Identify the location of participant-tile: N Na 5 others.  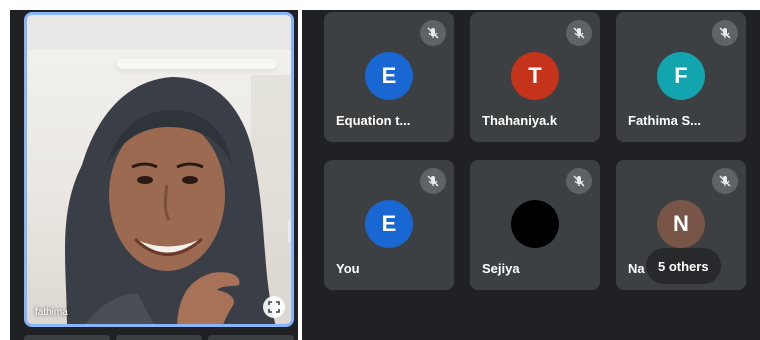
(681, 225).